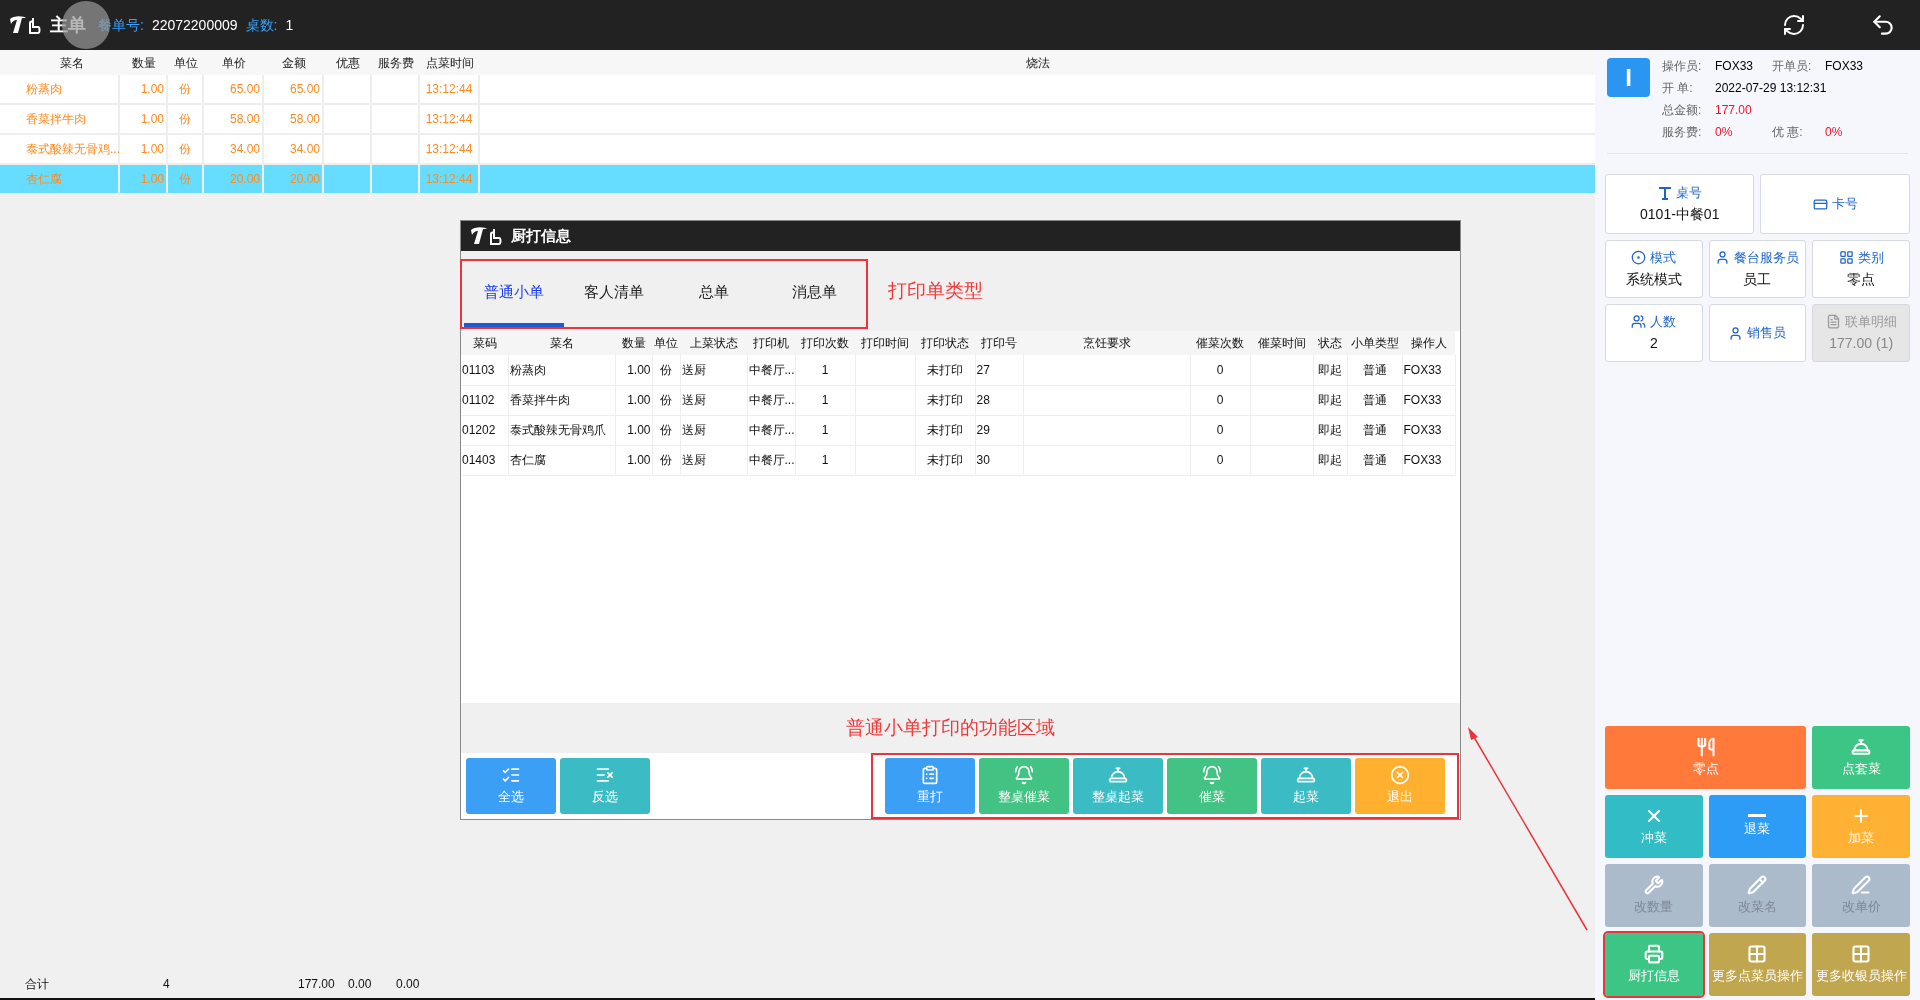  Describe the element at coordinates (234, 62) in the screenshot. I see `column-header: 单价` at that location.